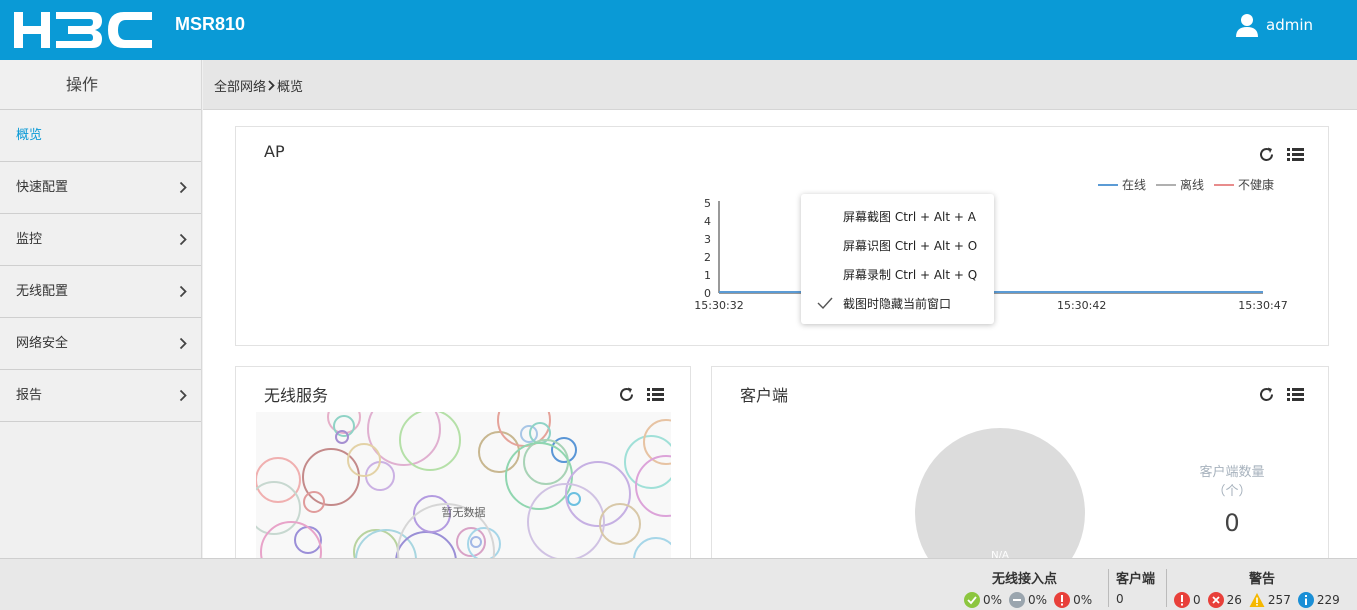 Image resolution: width=1357 pixels, height=610 pixels. I want to click on panel-title: 无线服务, so click(296, 395).